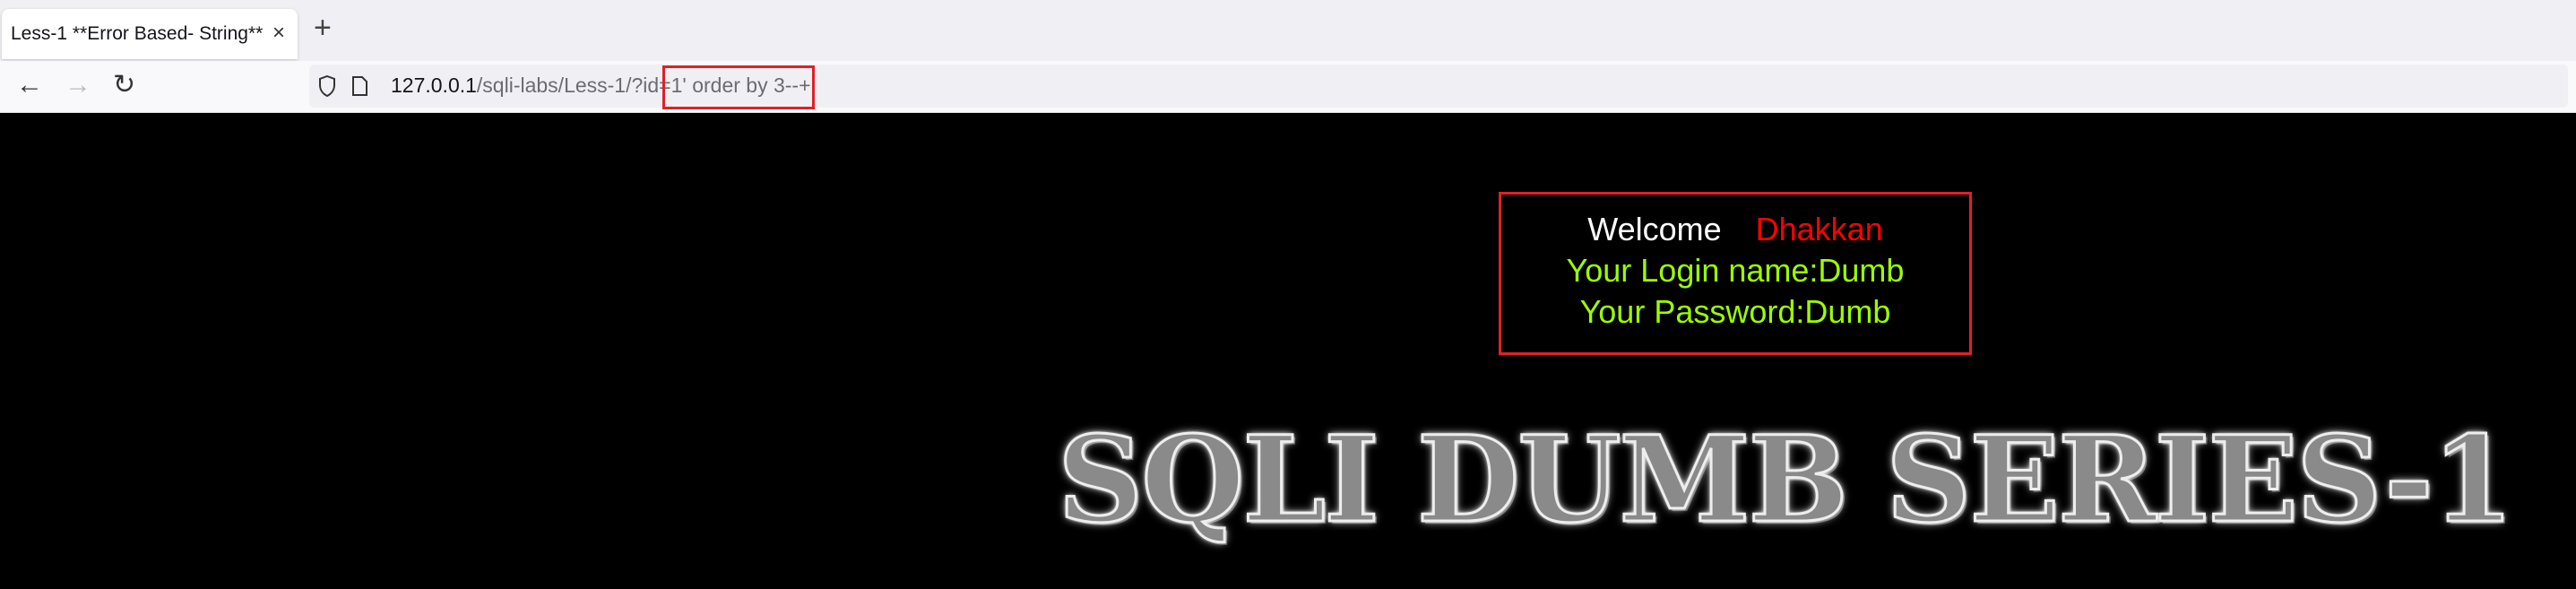 This screenshot has width=2576, height=589. What do you see at coordinates (1786, 481) in the screenshot?
I see `banner-title: SQLI DUMB SERIES-1` at bounding box center [1786, 481].